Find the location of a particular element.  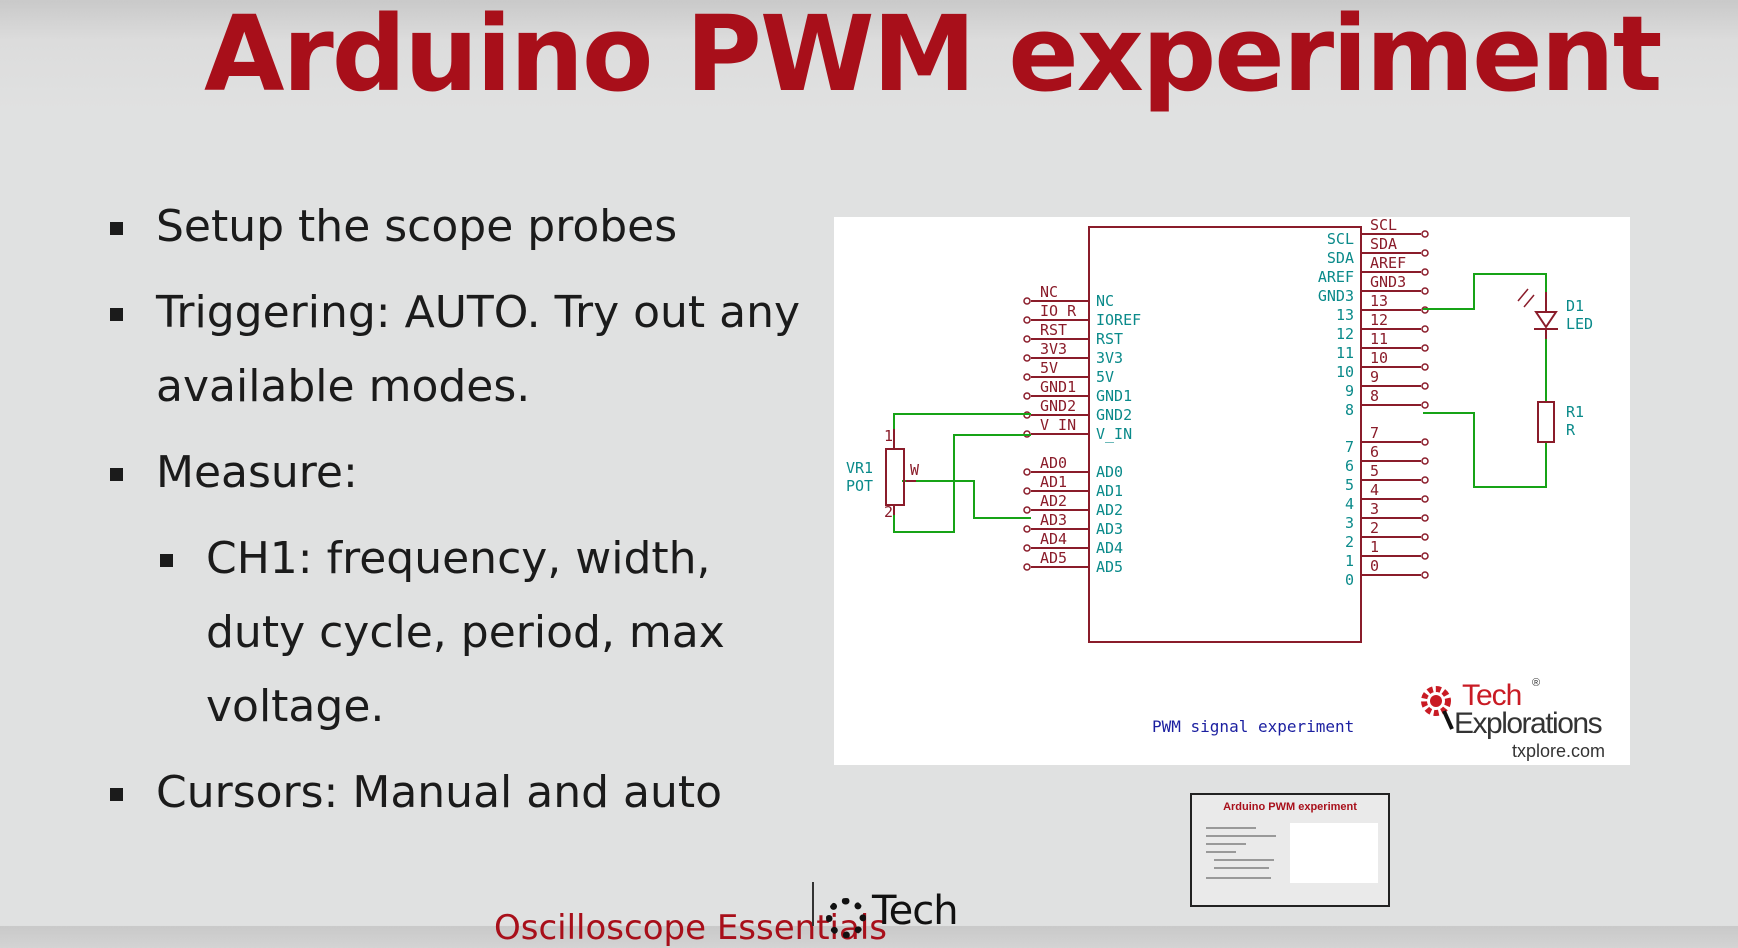

pin-label-outer: 8 is located at coordinates (1374, 396).